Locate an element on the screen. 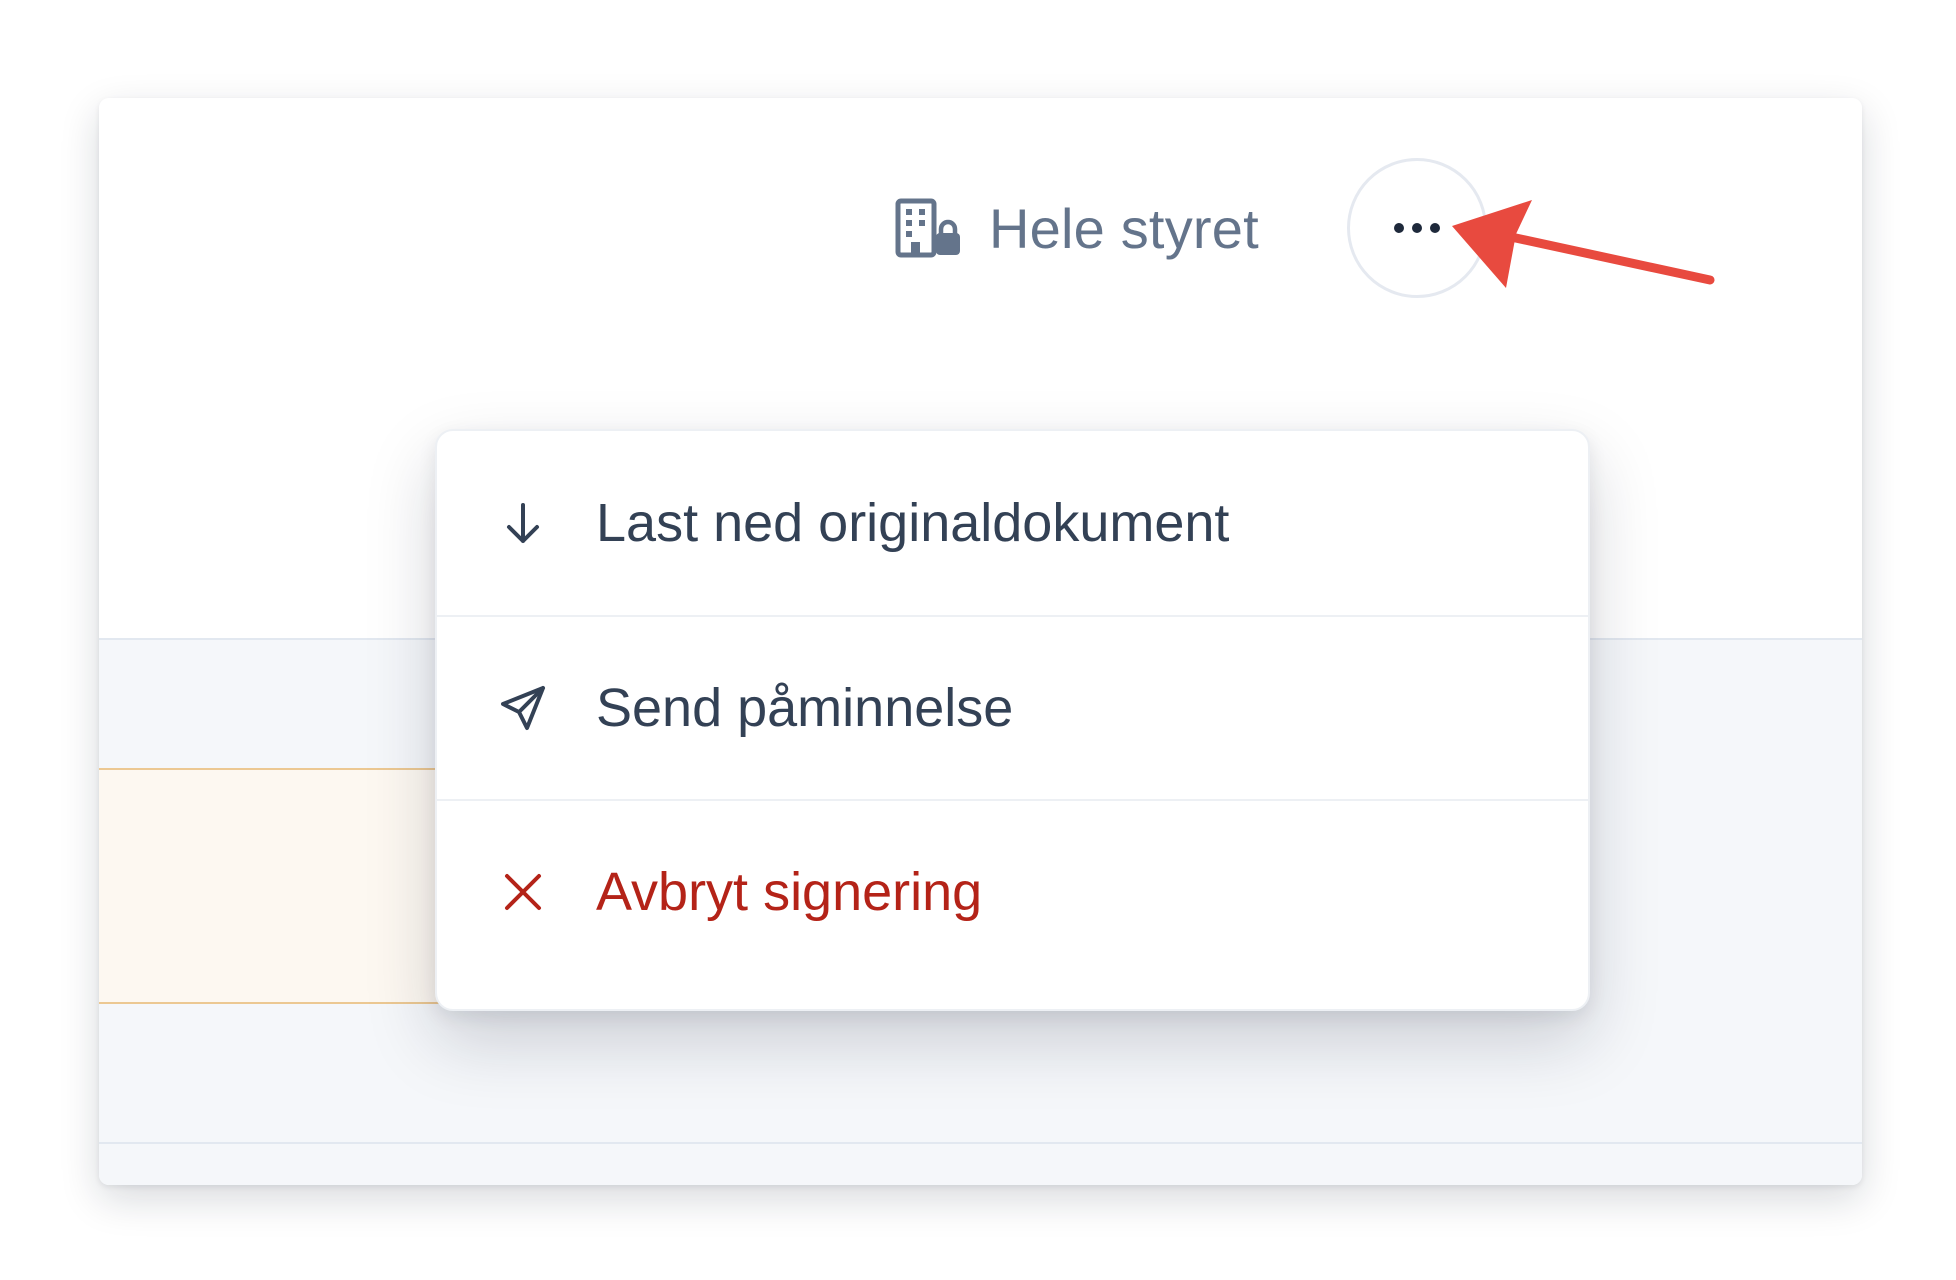 This screenshot has width=1956, height=1280. building-lock-icon is located at coordinates (927, 228).